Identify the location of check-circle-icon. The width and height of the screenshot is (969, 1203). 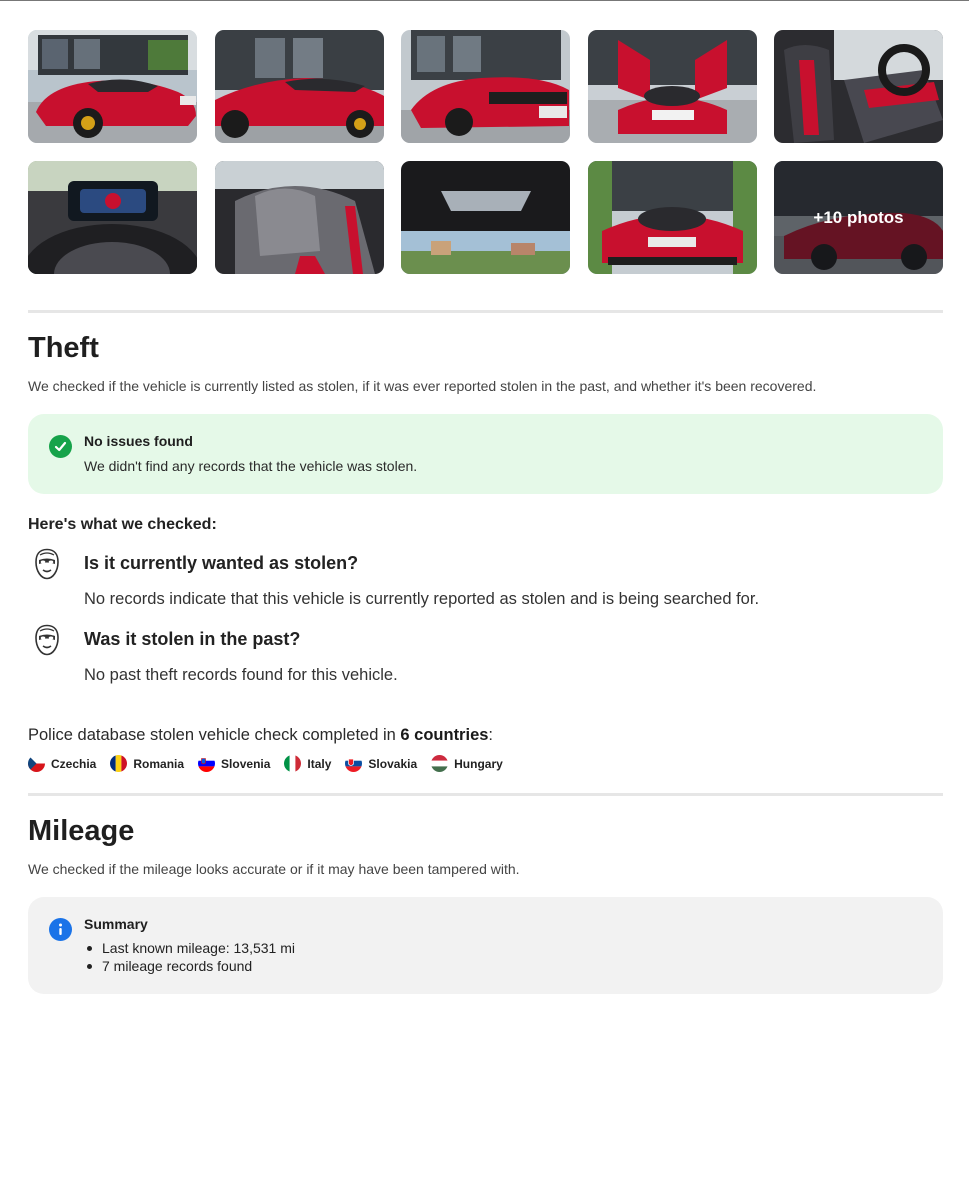
(60, 446).